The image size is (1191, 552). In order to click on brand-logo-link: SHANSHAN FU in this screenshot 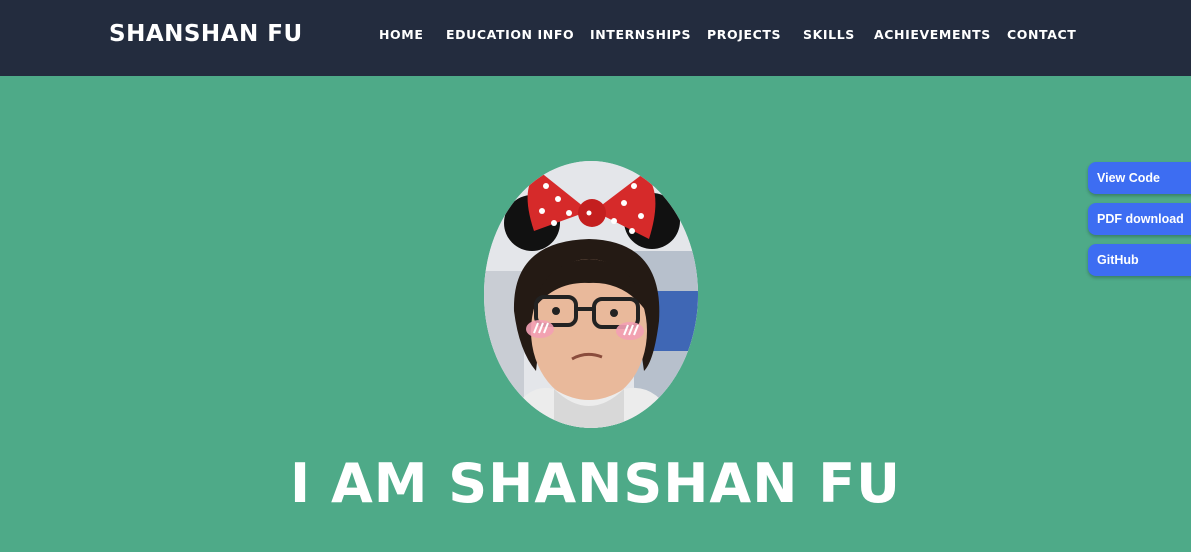, I will do `click(206, 34)`.